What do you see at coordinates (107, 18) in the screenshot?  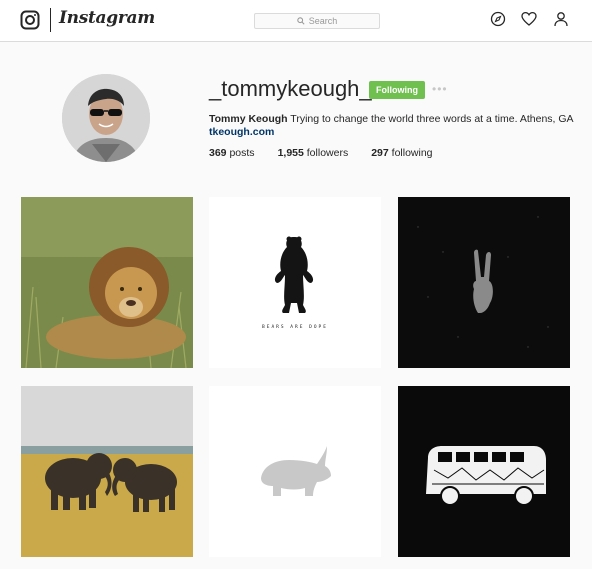 I see `instagram-wordmark: Instagram` at bounding box center [107, 18].